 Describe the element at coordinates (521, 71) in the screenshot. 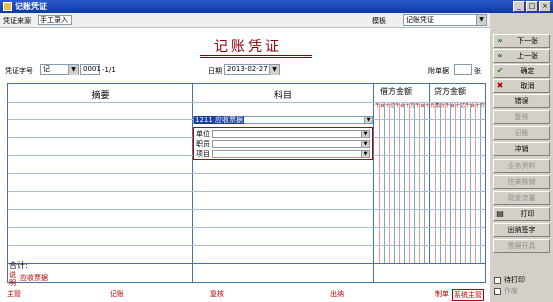

I see `confirm-button: ✔ 确定` at that location.